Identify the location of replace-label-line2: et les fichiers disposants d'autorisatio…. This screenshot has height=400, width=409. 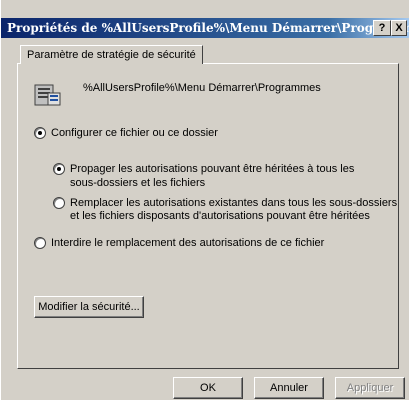
(220, 216).